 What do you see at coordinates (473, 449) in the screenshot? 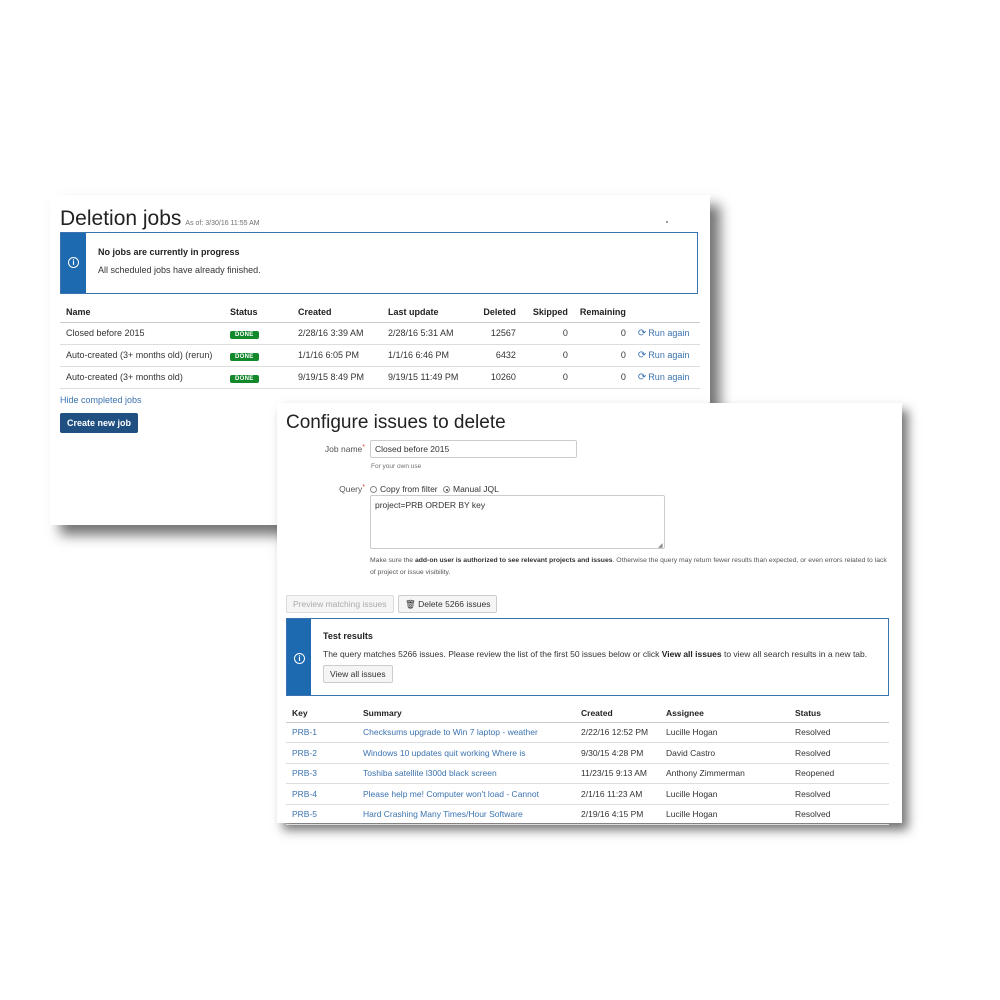
I see `job-name-input` at bounding box center [473, 449].